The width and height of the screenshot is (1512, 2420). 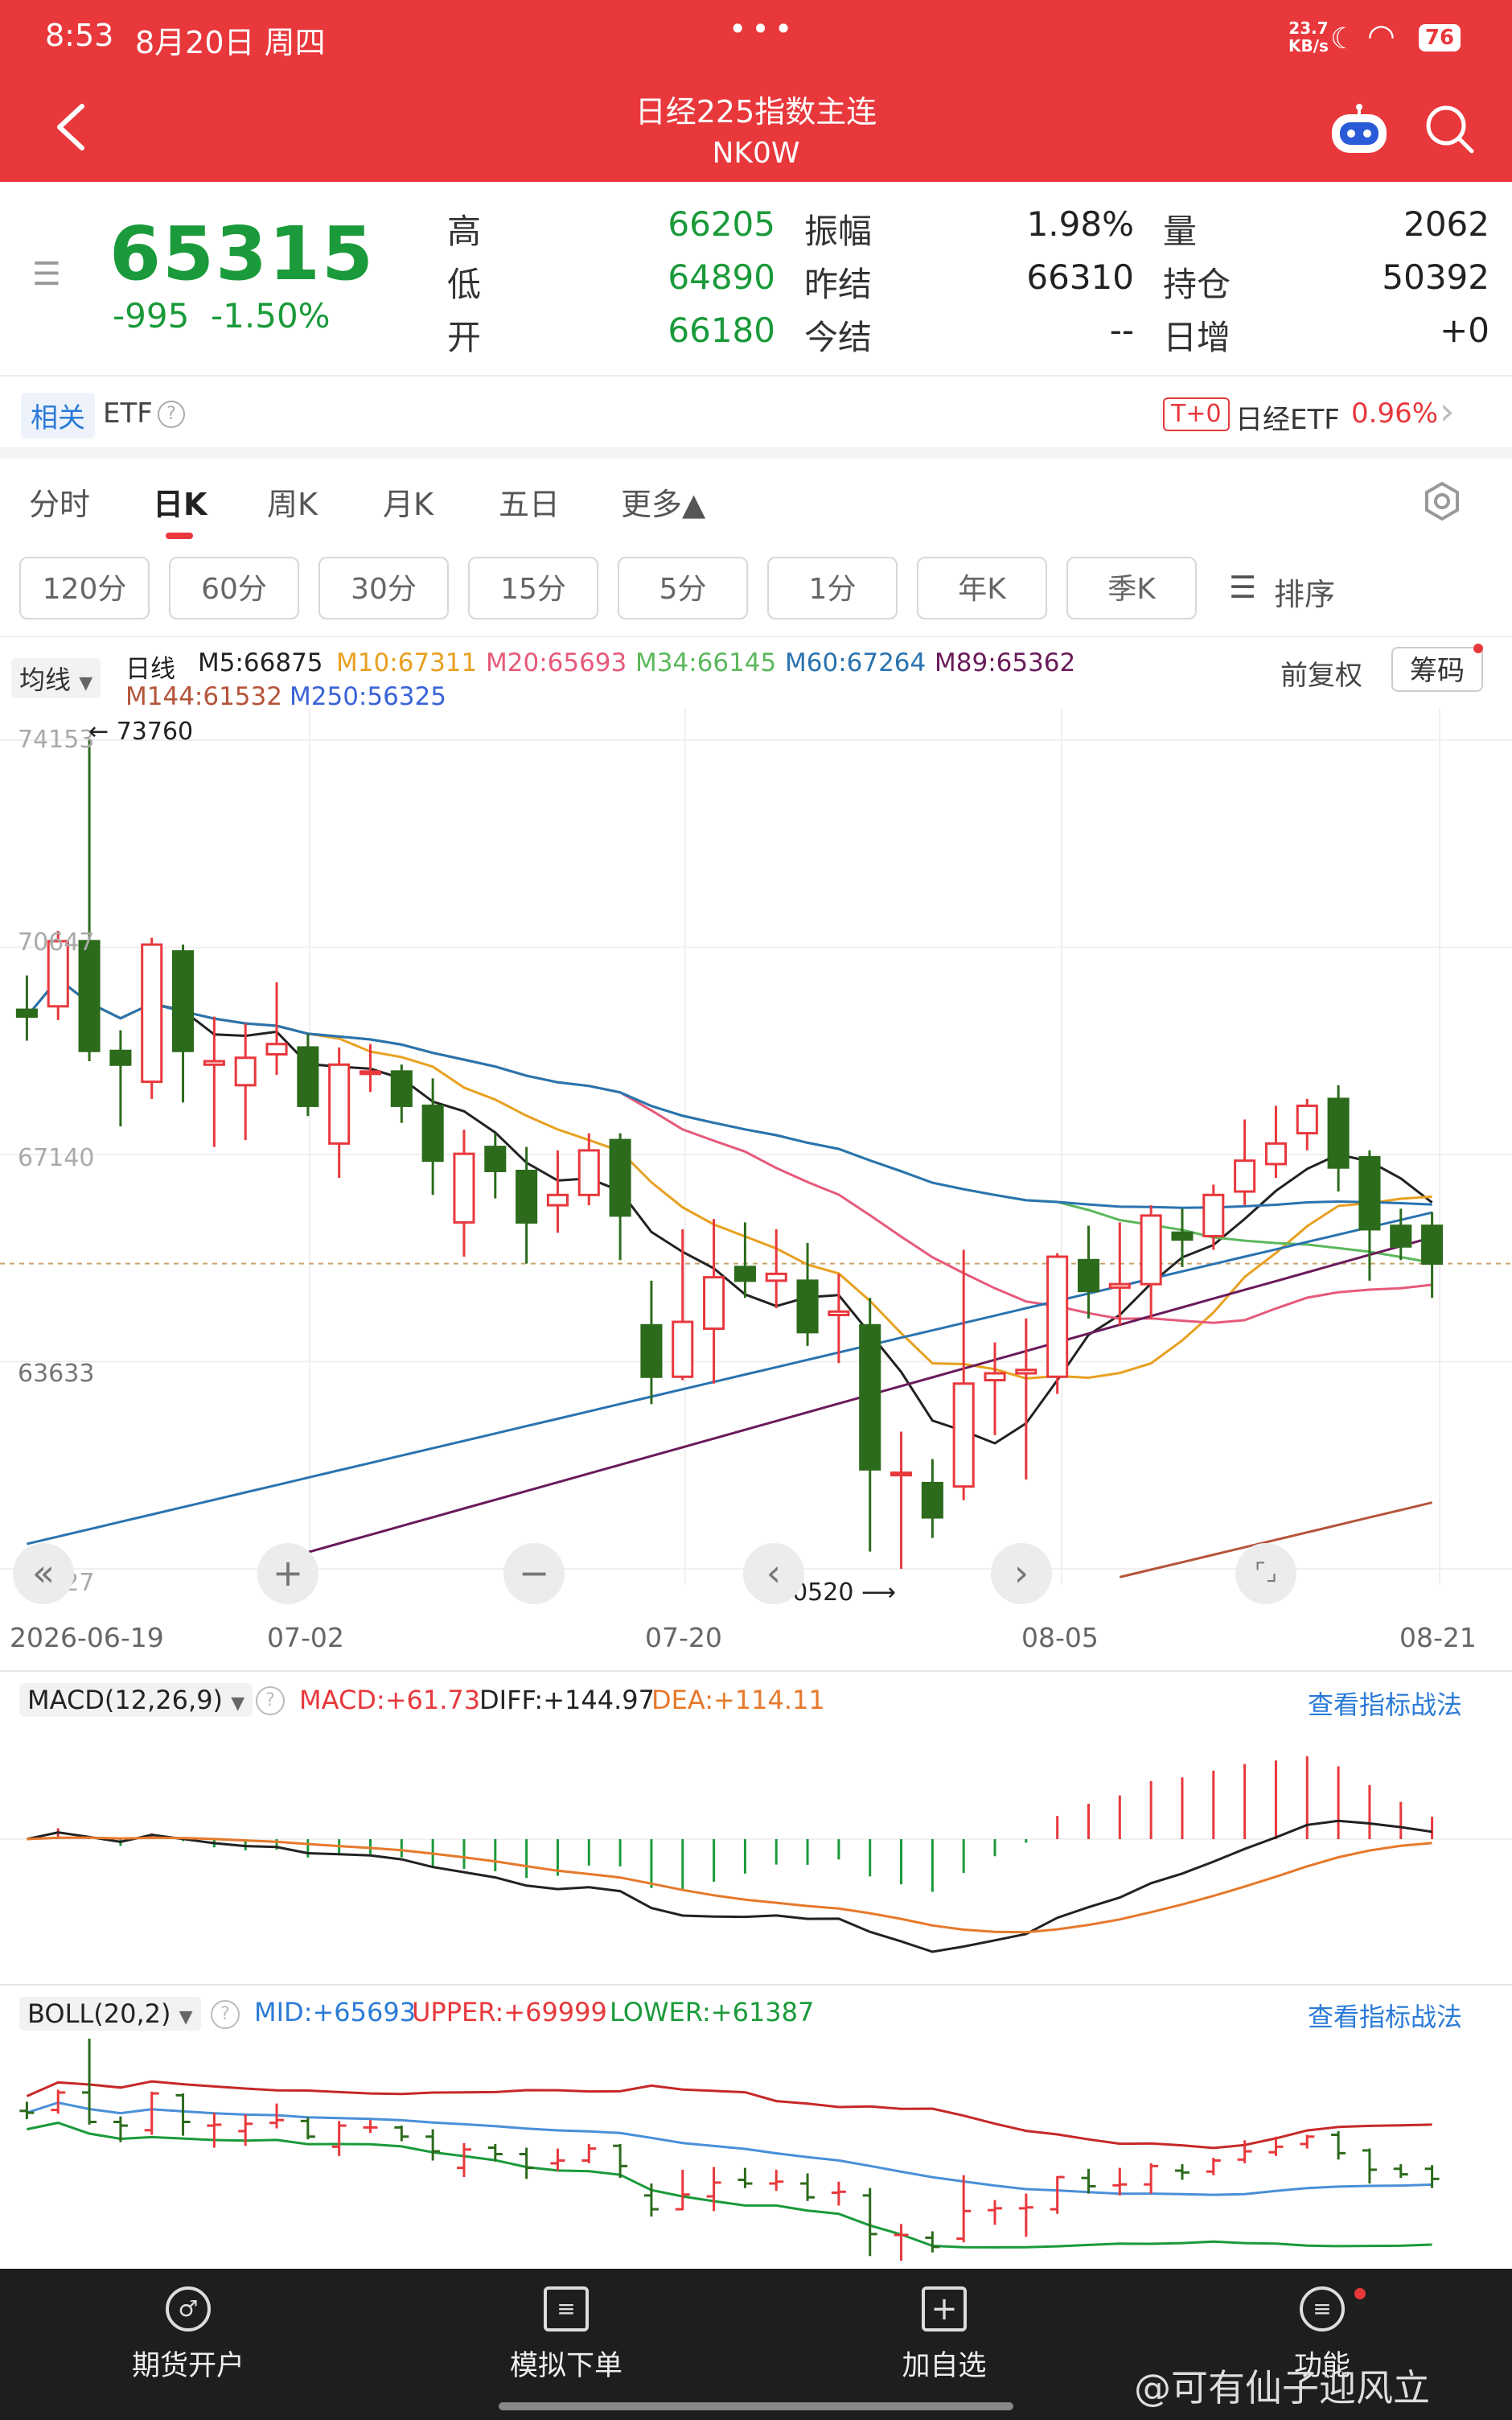 I want to click on notification-dot, so click(x=1478, y=648).